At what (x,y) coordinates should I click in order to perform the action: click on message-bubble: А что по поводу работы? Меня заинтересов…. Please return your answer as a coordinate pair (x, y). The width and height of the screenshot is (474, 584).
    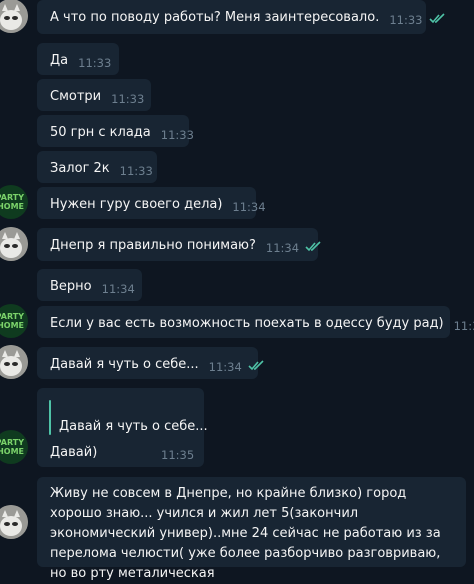
    Looking at the image, I should click on (241, 17).